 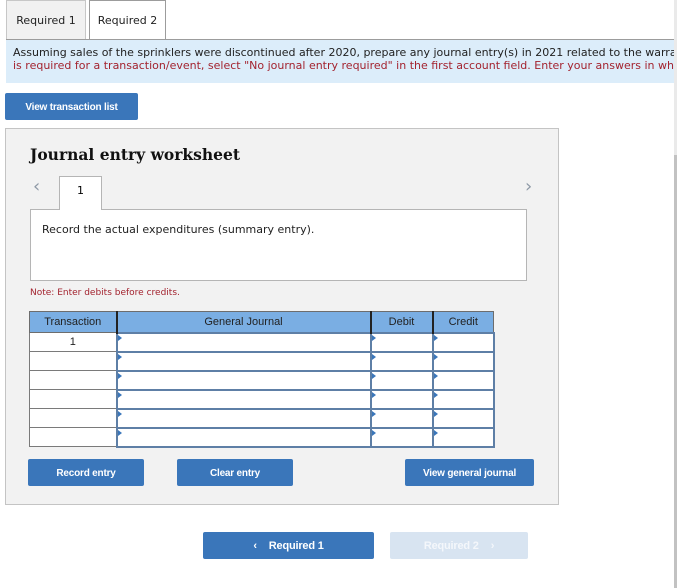 I want to click on table-header-row: Transaction General Journal Debit Credit, so click(x=261, y=322).